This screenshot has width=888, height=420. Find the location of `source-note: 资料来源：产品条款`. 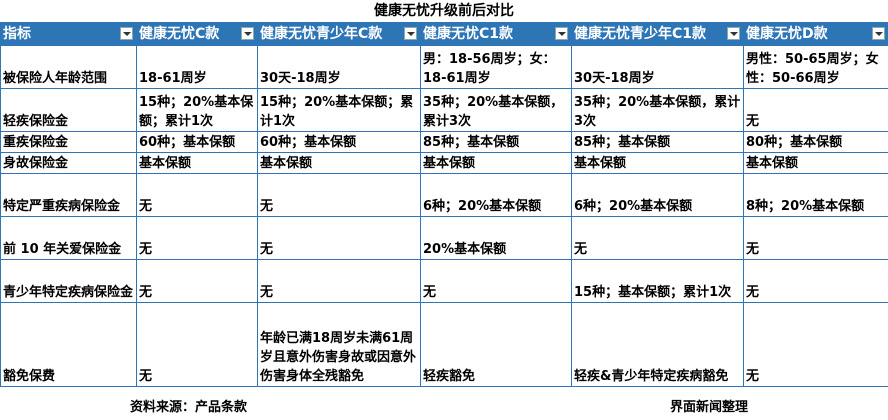

source-note: 资料来源：产品条款 is located at coordinates (189, 407).